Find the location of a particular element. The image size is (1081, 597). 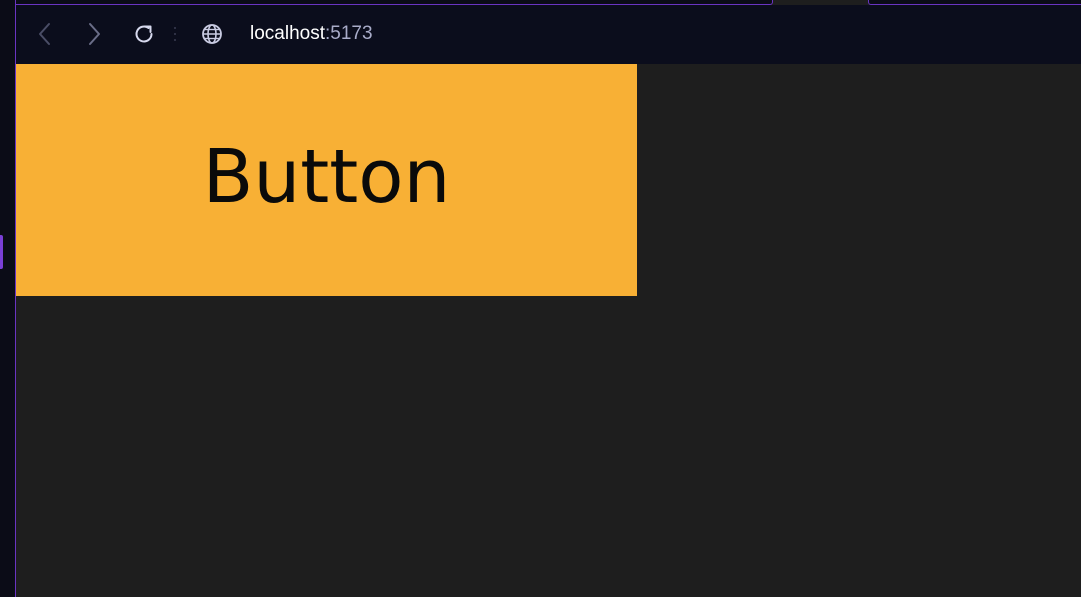

forward-button is located at coordinates (94, 34).